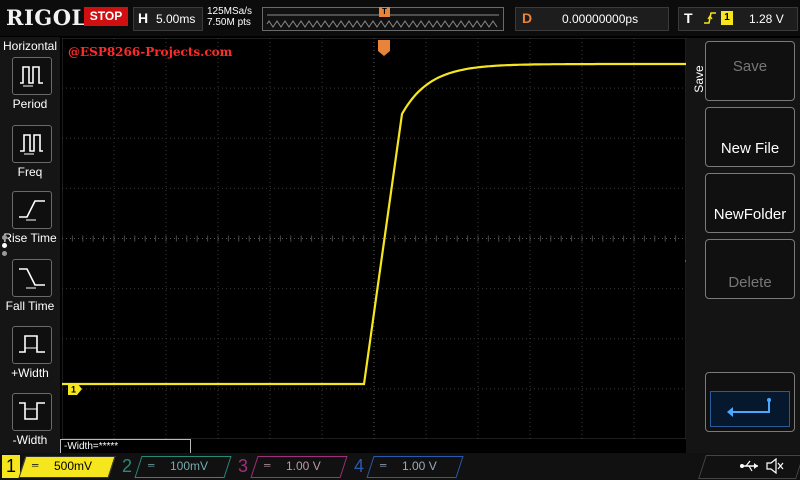 The image size is (800, 480). I want to click on rise-time-icon, so click(32, 210).